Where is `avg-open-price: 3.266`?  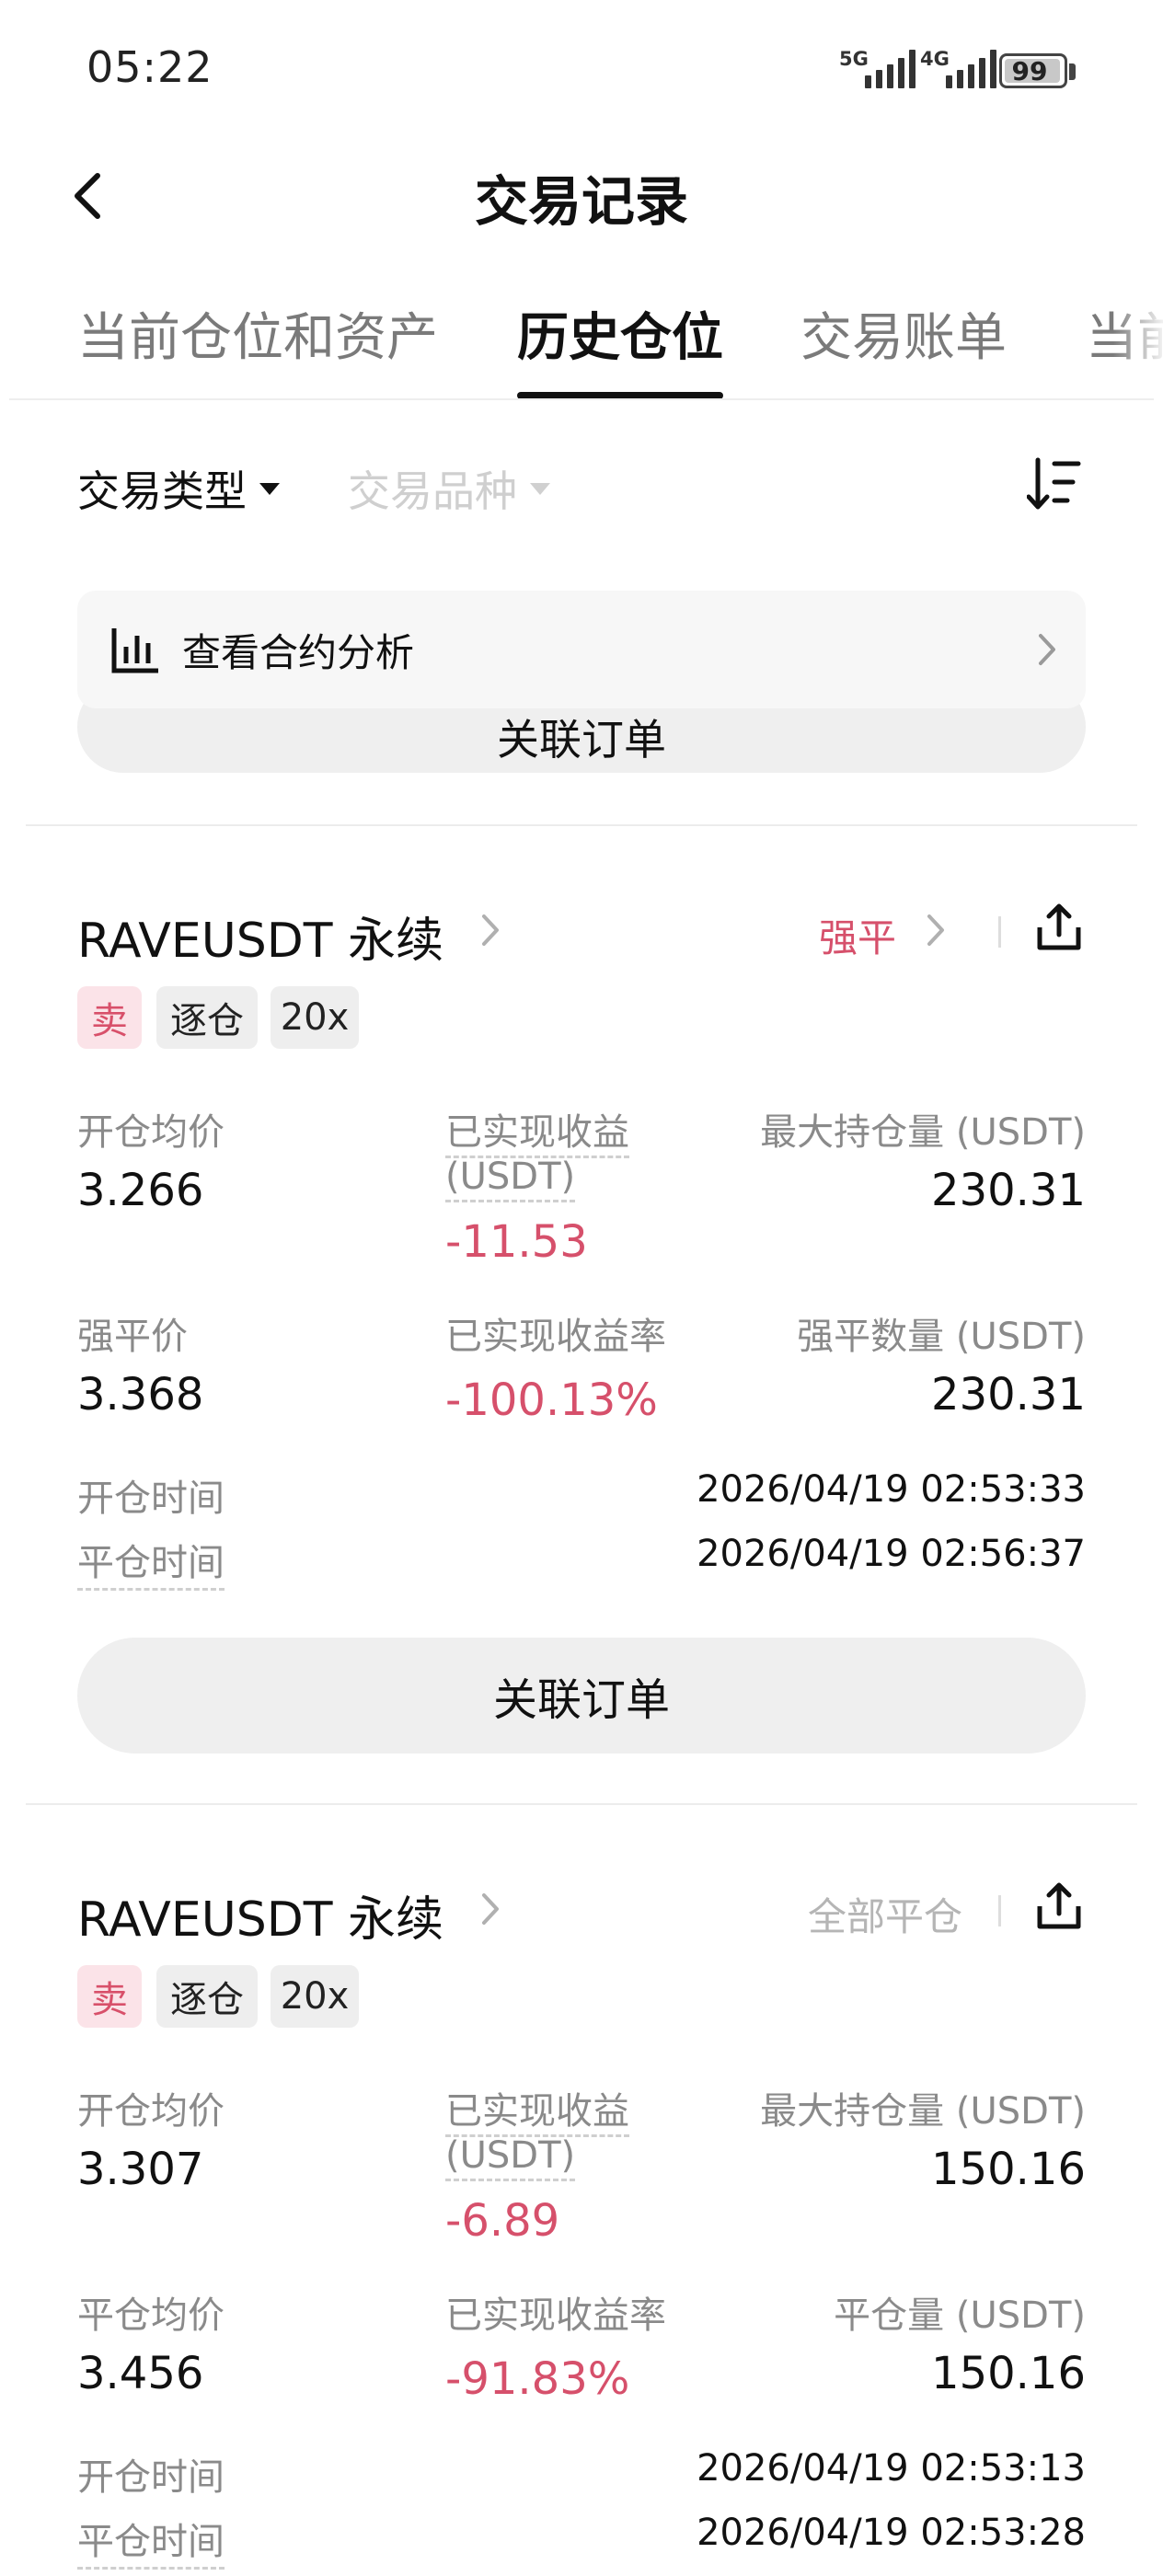 avg-open-price: 3.266 is located at coordinates (141, 1190).